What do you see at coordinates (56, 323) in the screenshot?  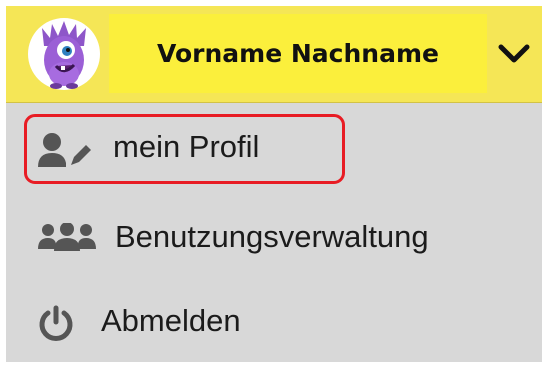 I see `power-icon` at bounding box center [56, 323].